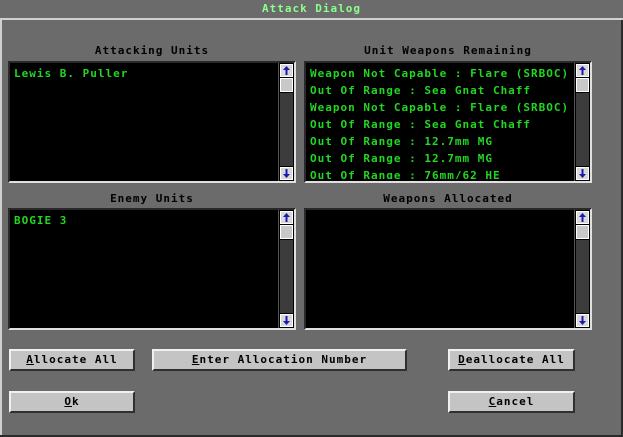  Describe the element at coordinates (144, 220) in the screenshot. I see `list-item: BOGIE 3` at that location.